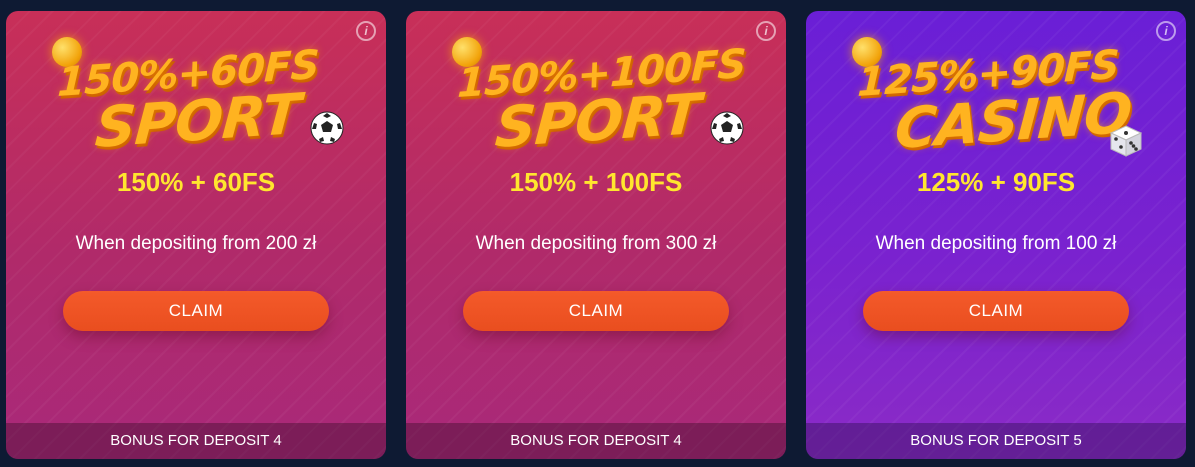  I want to click on bonus-headline: 125% + 90FS, so click(996, 182).